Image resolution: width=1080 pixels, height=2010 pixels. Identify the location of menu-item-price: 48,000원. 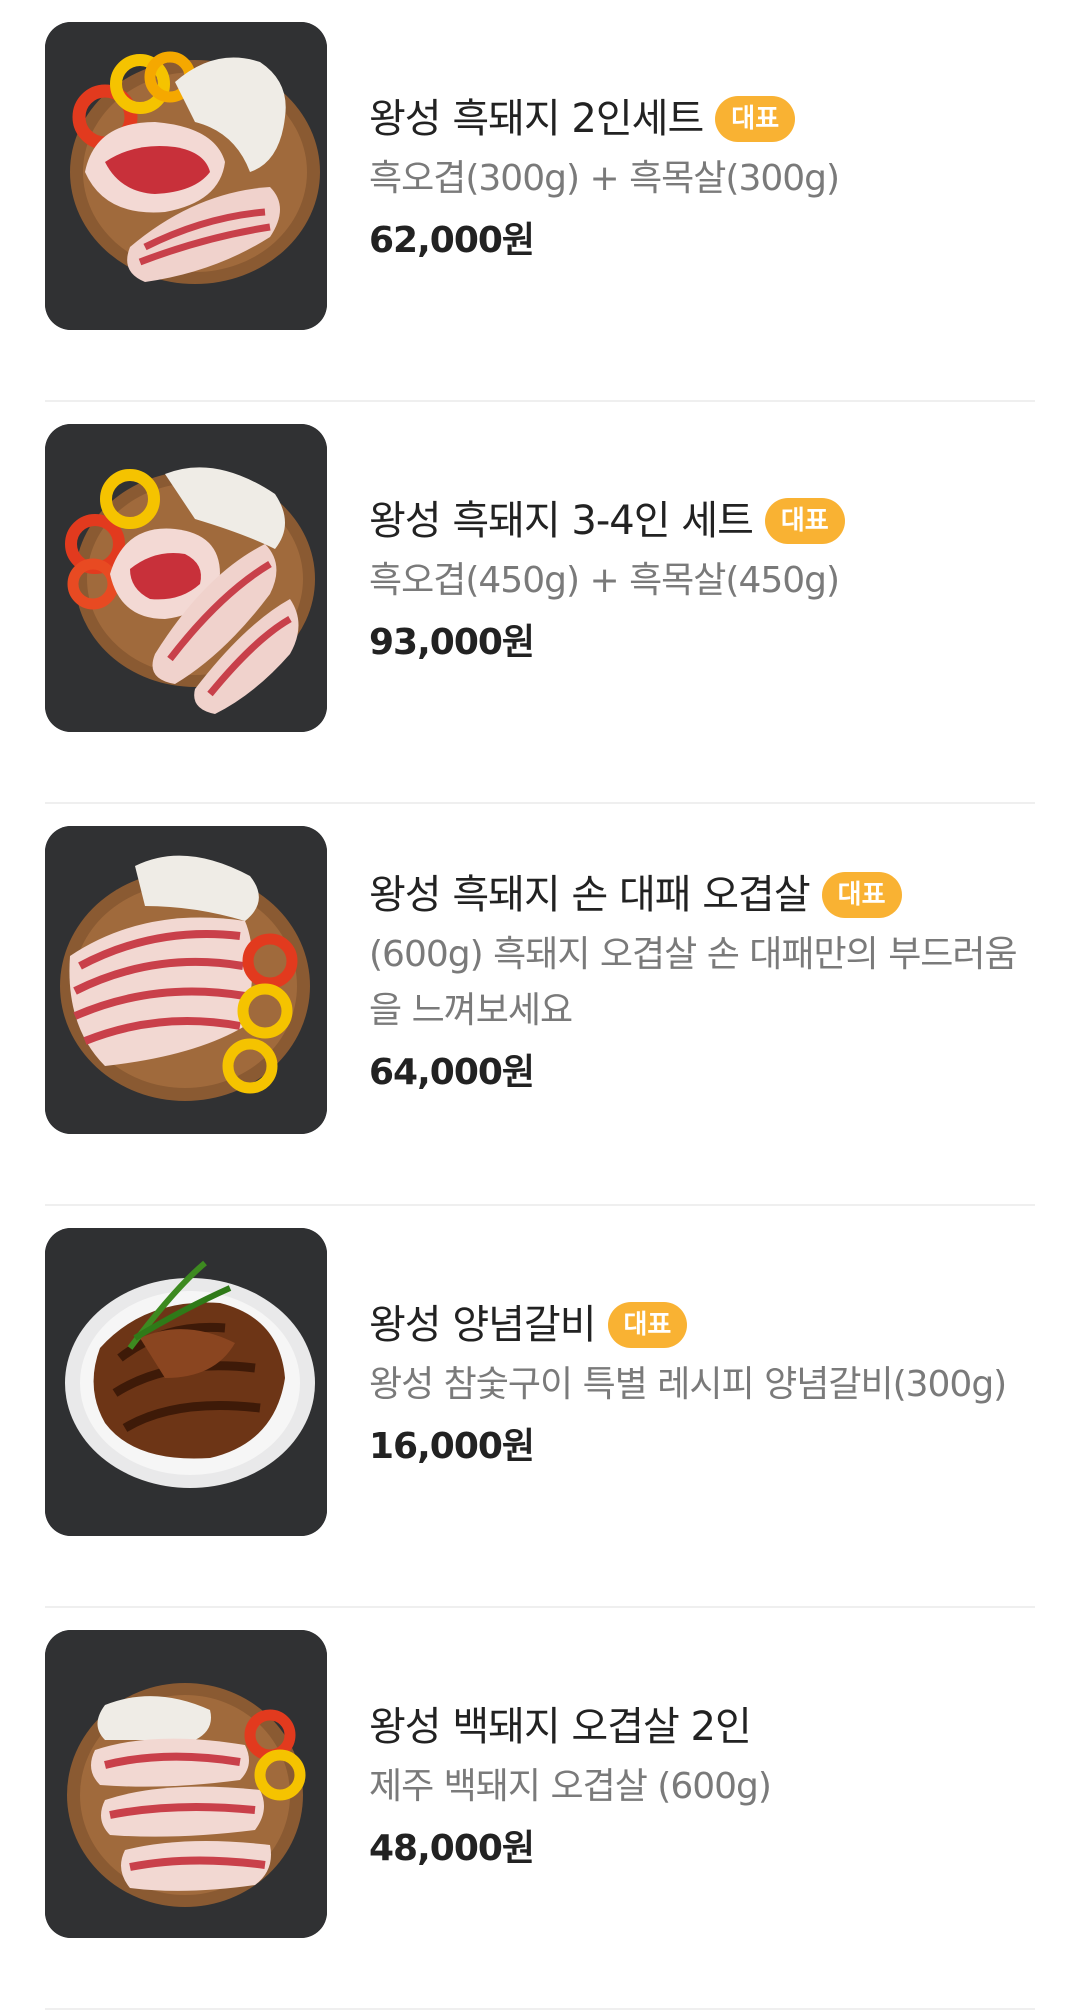
(452, 1848).